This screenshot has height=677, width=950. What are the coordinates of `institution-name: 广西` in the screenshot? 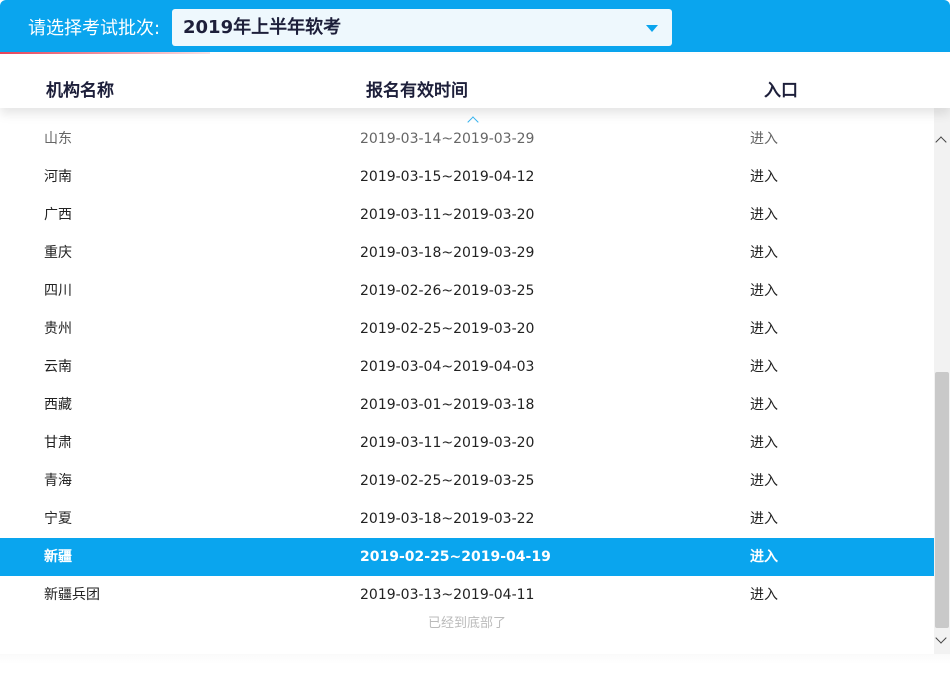 It's located at (58, 215).